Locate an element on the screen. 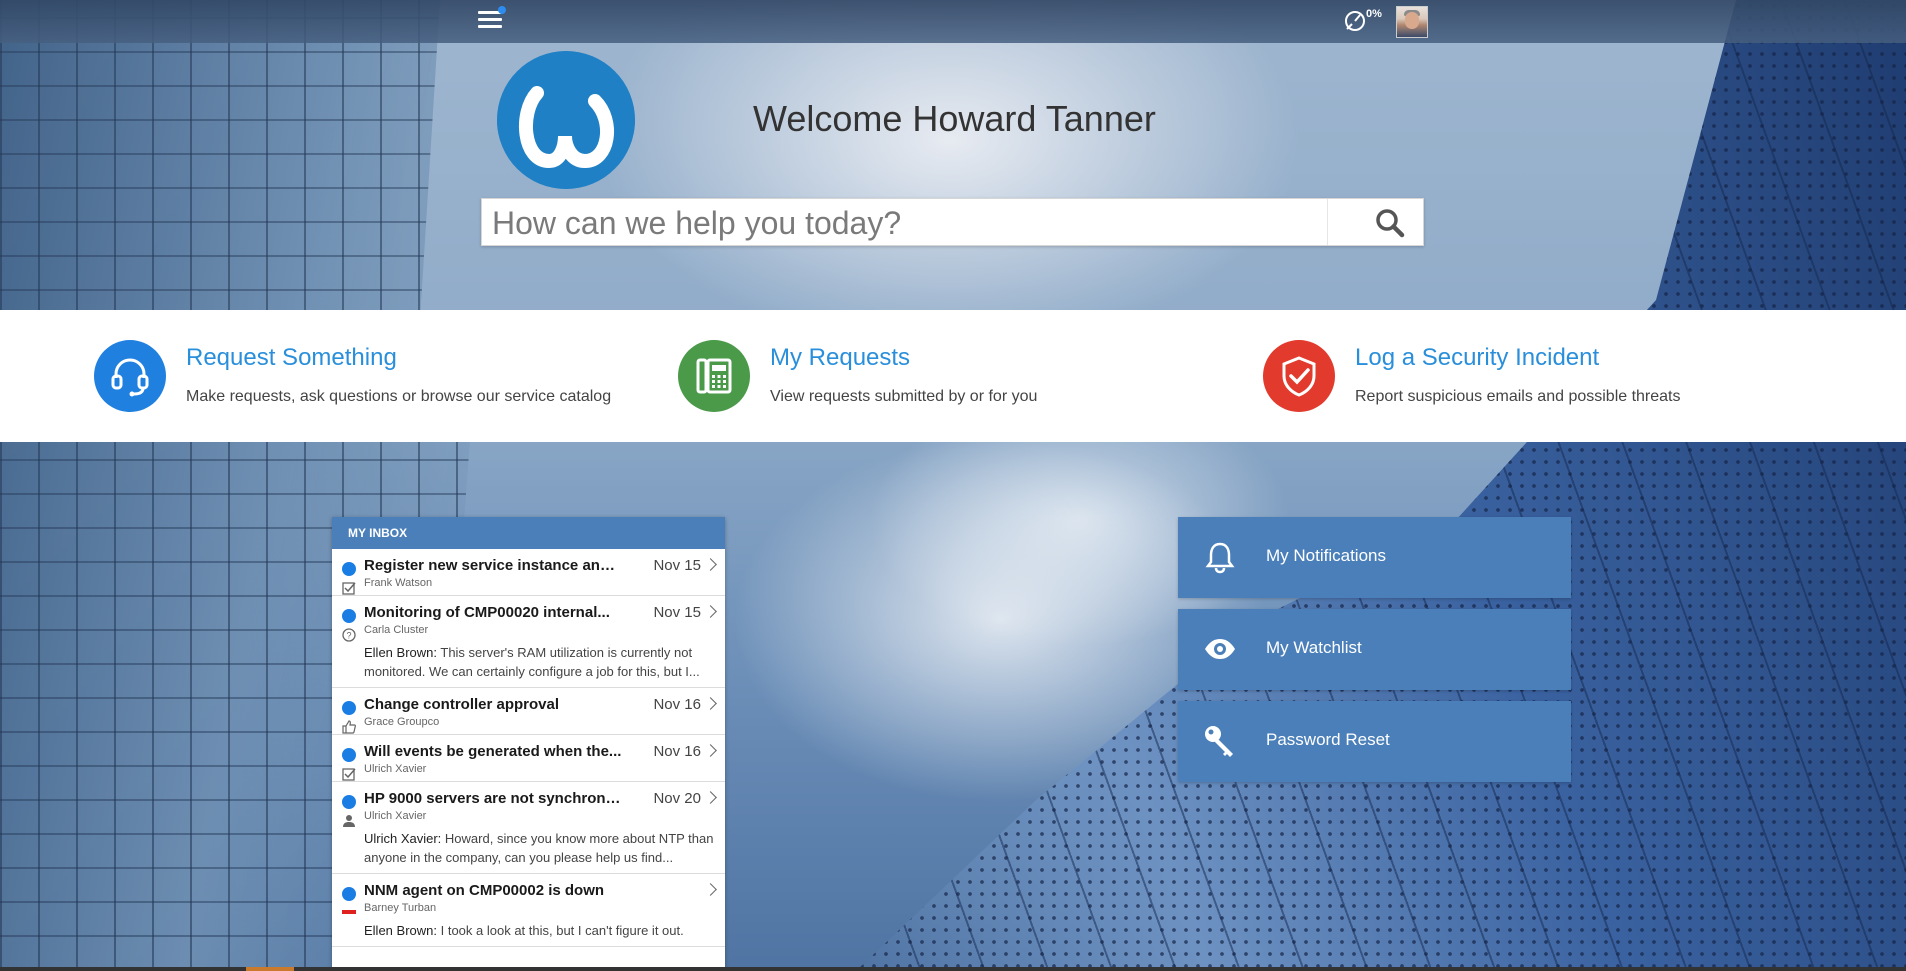  tile-label: Password Reset is located at coordinates (1328, 739).